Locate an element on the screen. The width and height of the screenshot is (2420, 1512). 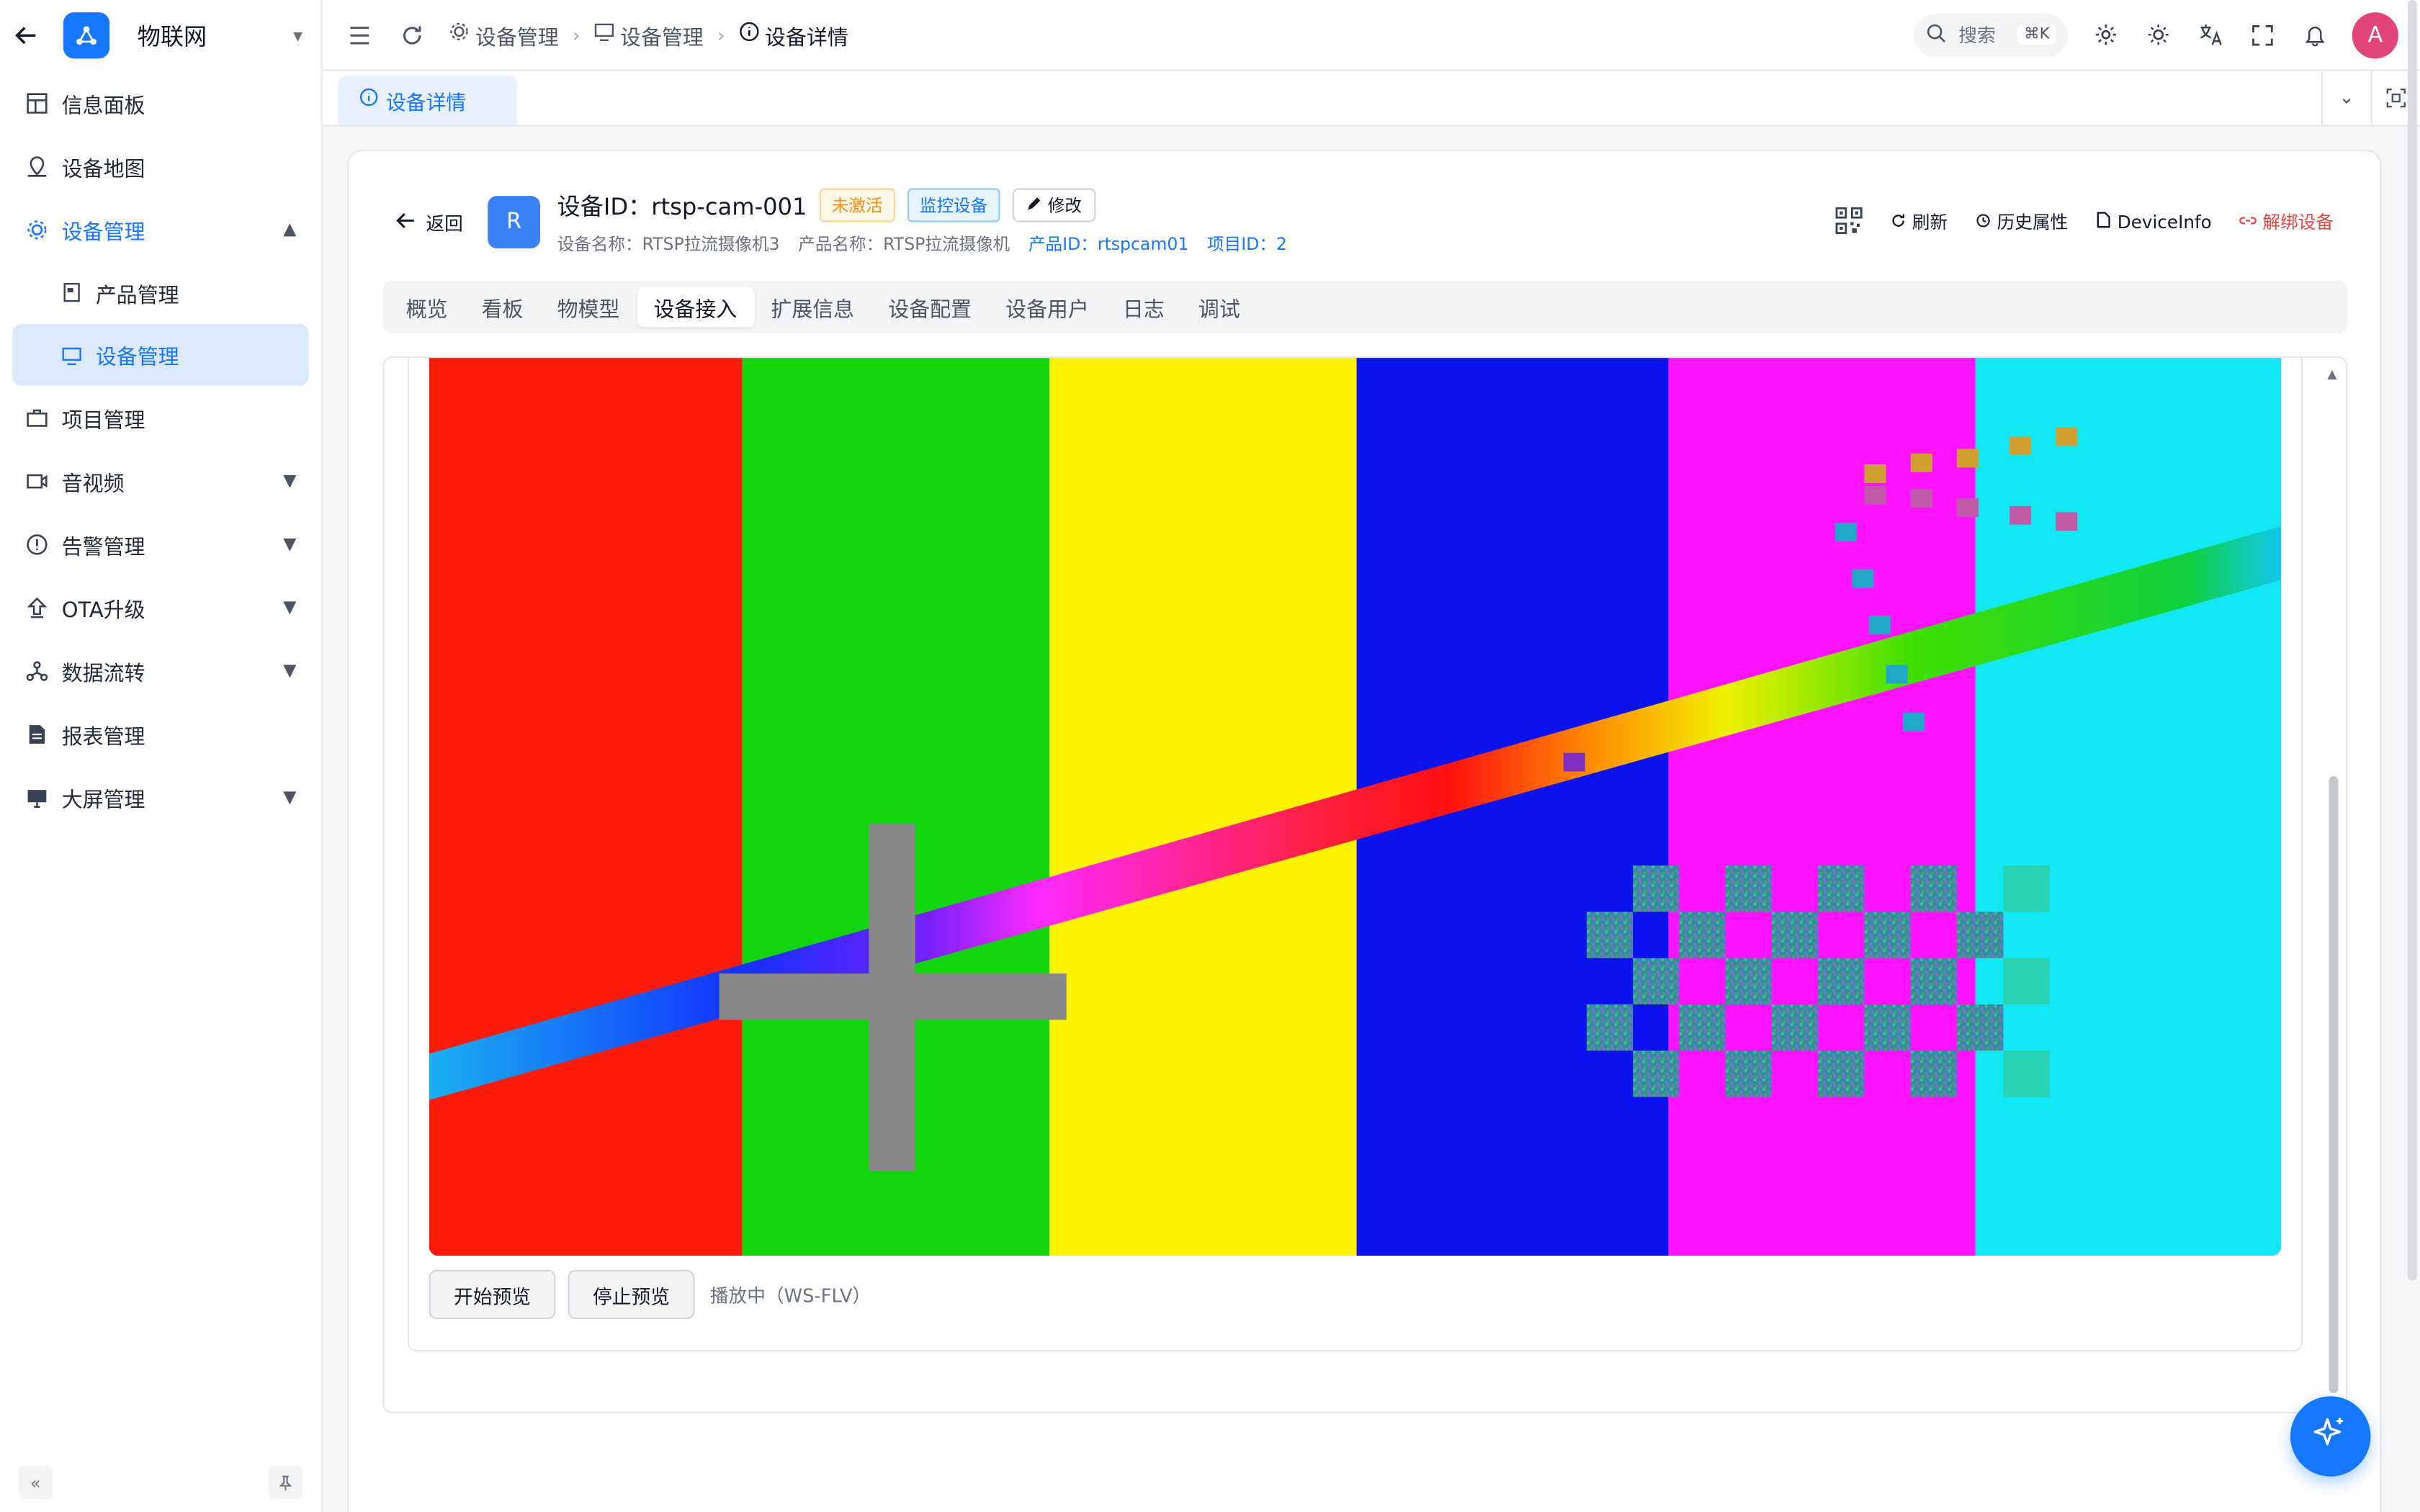
search-shortcut: ⌘K is located at coordinates (2037, 34).